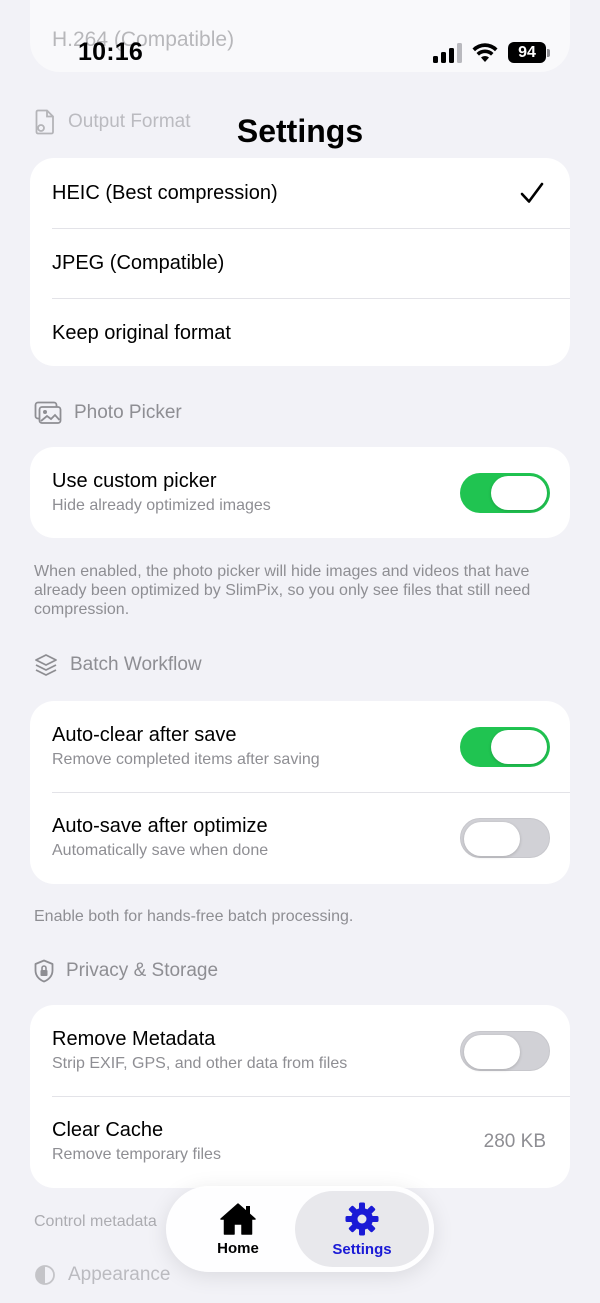 The image size is (600, 1303). I want to click on auto-clear-toggle, so click(505, 746).